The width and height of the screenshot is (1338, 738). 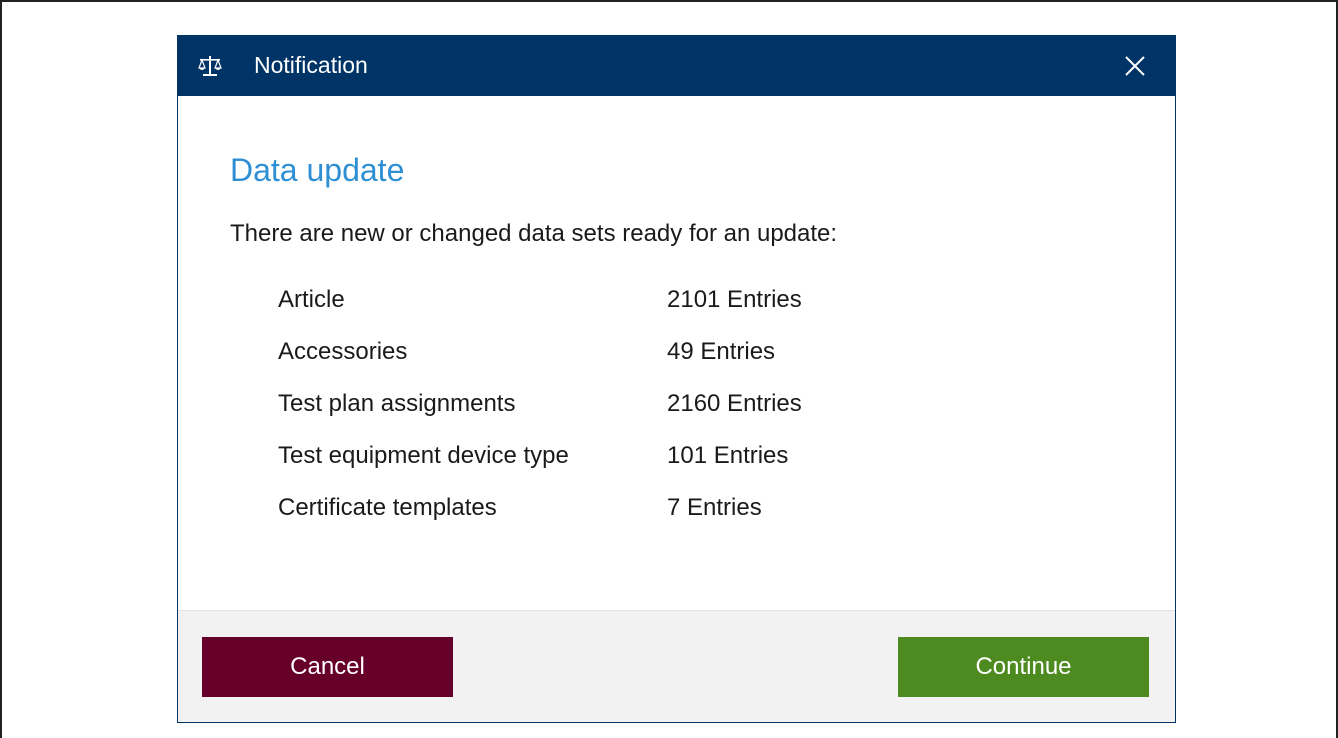 I want to click on continue-button: Continue, so click(x=1023, y=667).